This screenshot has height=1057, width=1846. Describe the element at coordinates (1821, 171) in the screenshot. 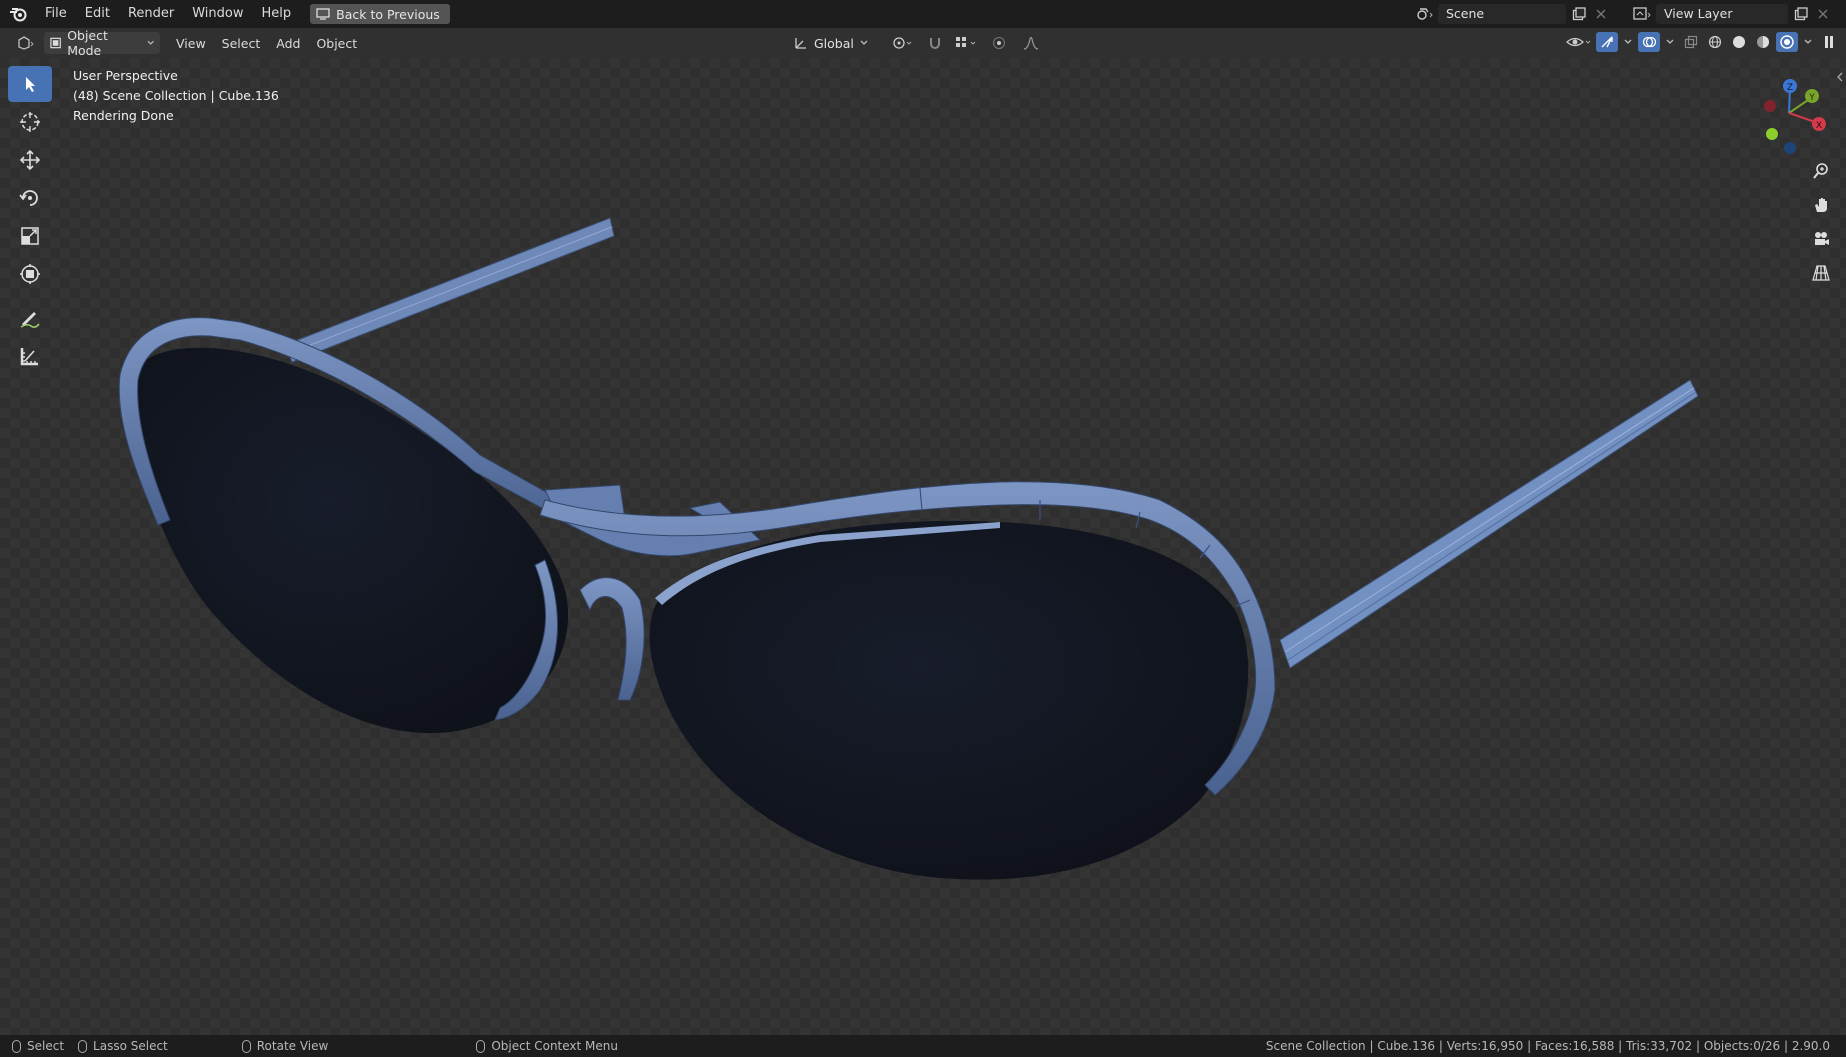

I see `zoom-icon` at that location.